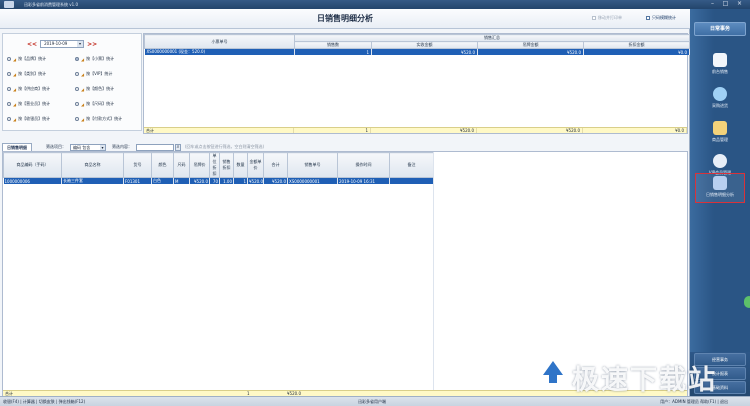  What do you see at coordinates (32, 44) in the screenshot?
I see `prev-day-button: <<` at bounding box center [32, 44].